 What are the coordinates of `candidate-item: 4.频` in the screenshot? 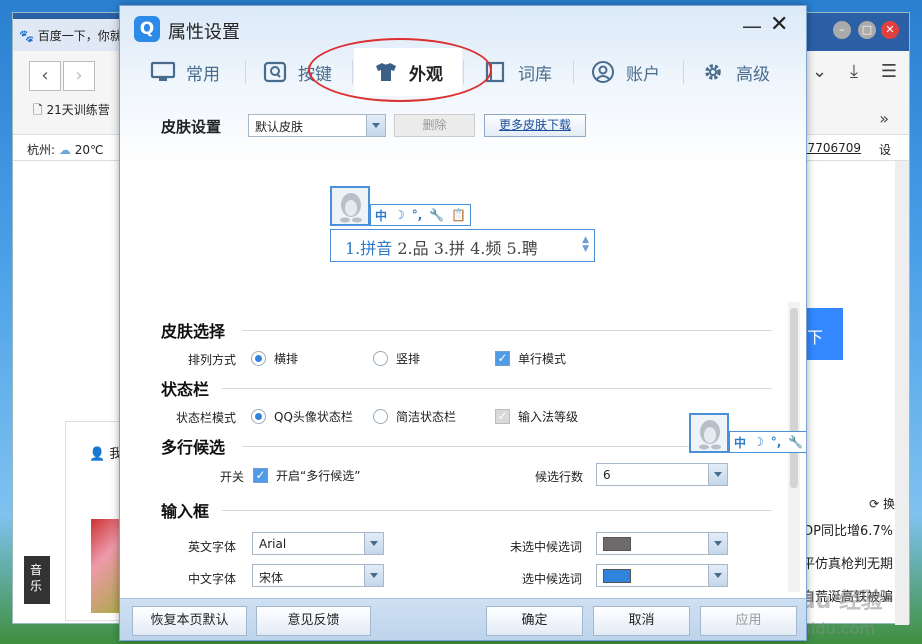 It's located at (486, 248).